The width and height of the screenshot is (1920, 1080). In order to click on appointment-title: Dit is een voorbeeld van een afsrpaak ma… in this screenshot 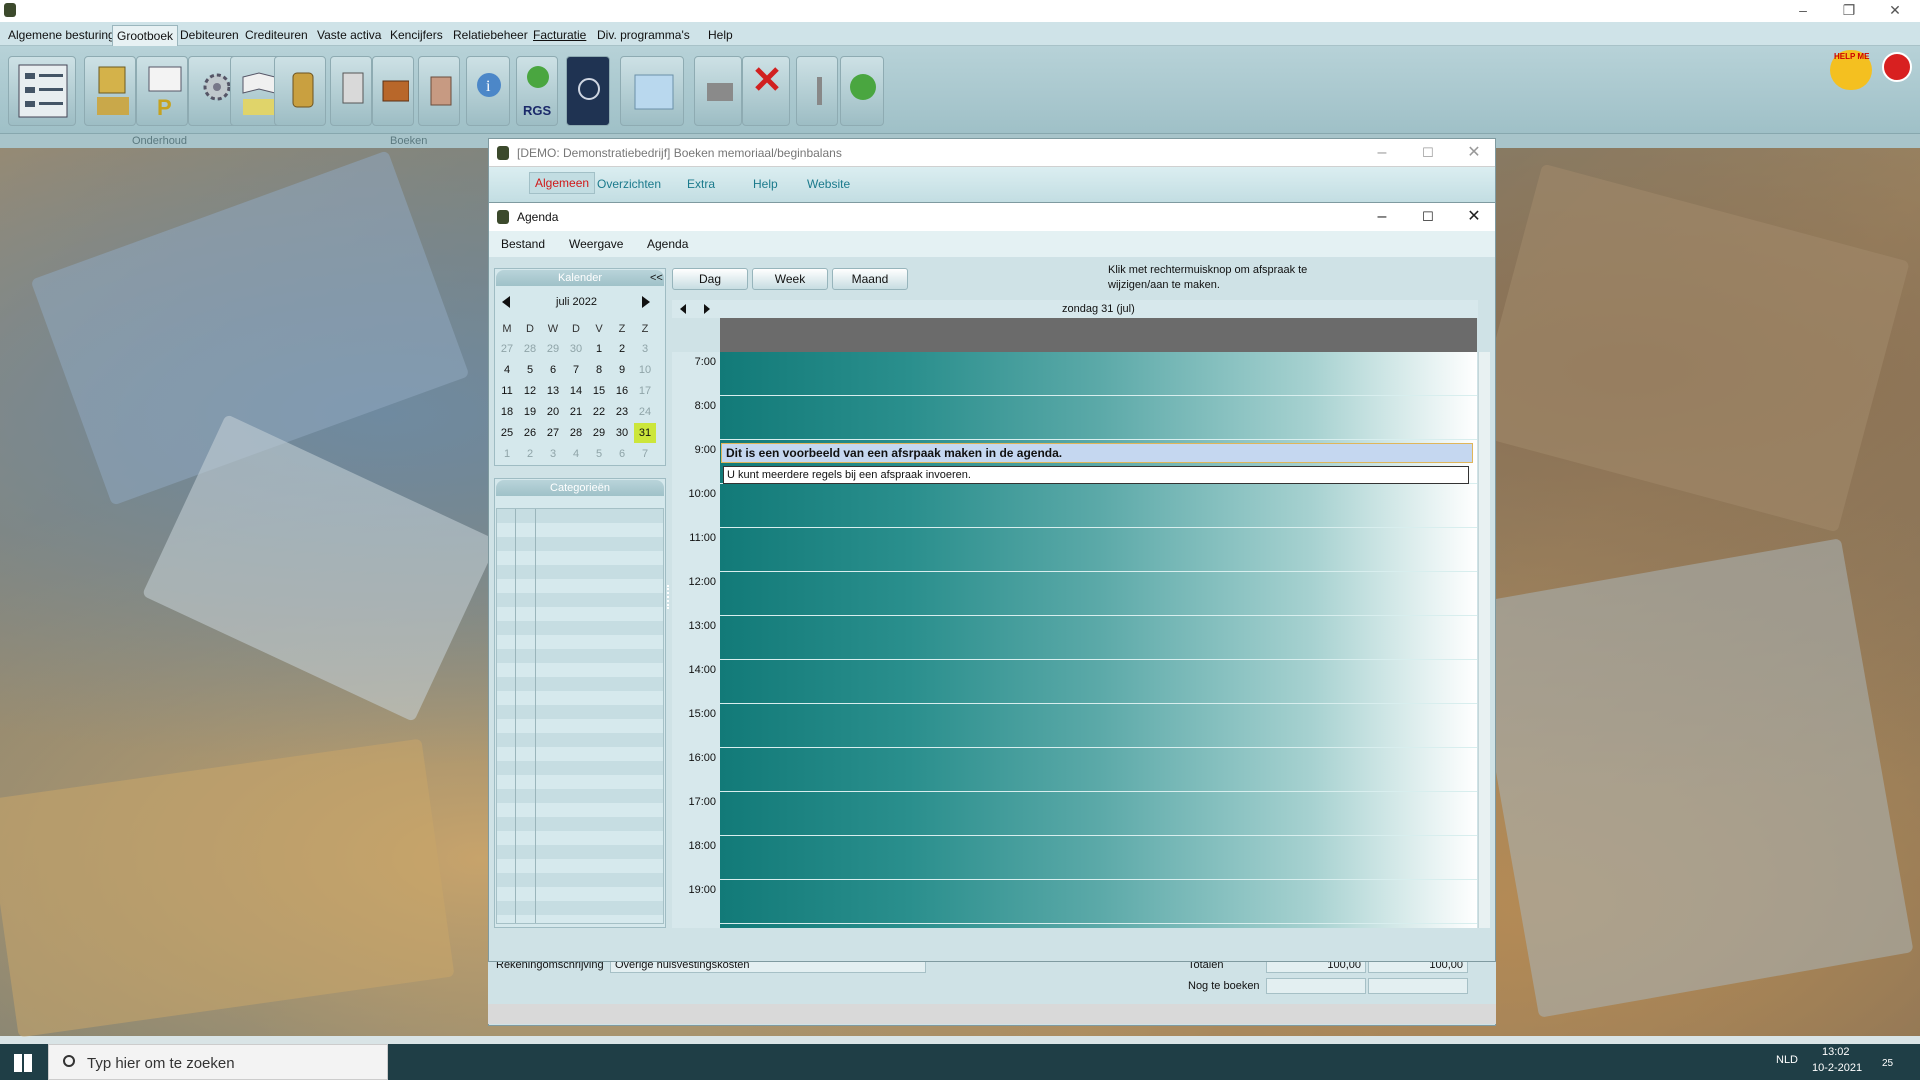, I will do `click(1097, 453)`.